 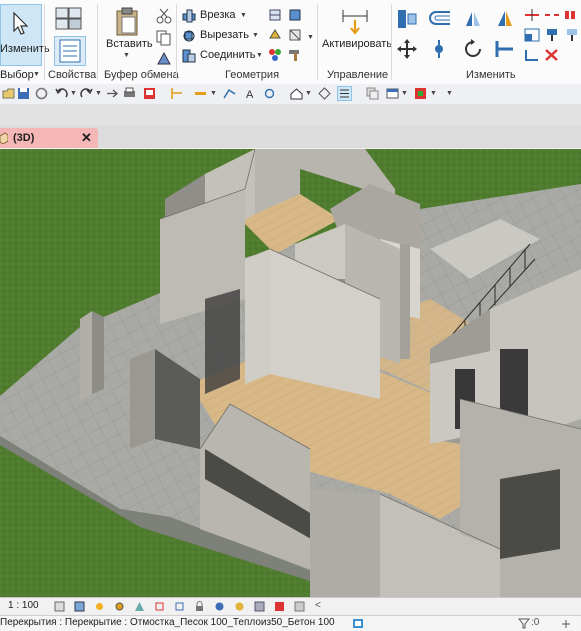 I want to click on select-label: Выбор, so click(x=17, y=75).